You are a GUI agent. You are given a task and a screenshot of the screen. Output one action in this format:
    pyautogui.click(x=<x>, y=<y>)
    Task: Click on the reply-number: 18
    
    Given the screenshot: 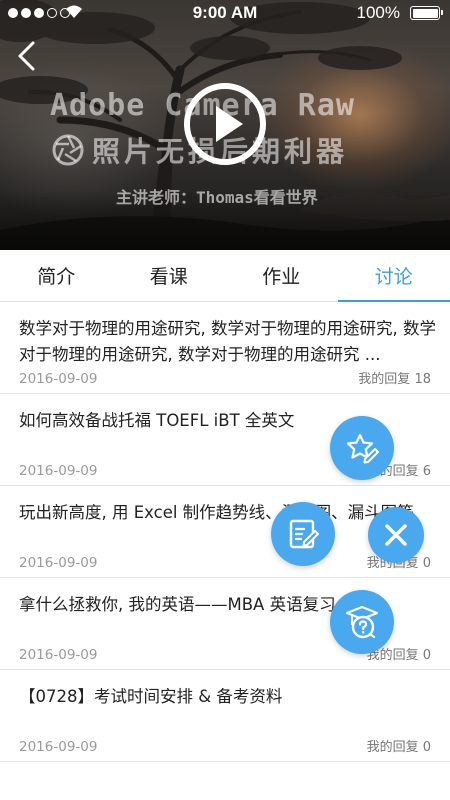 What is the action you would take?
    pyautogui.click(x=422, y=379)
    